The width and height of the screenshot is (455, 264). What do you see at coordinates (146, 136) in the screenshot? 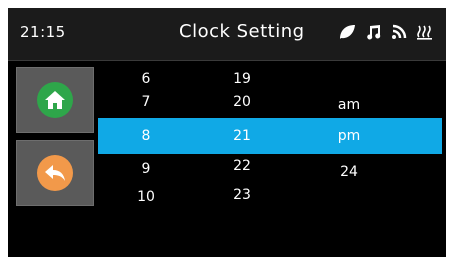
I see `hour-option-selected: 8` at bounding box center [146, 136].